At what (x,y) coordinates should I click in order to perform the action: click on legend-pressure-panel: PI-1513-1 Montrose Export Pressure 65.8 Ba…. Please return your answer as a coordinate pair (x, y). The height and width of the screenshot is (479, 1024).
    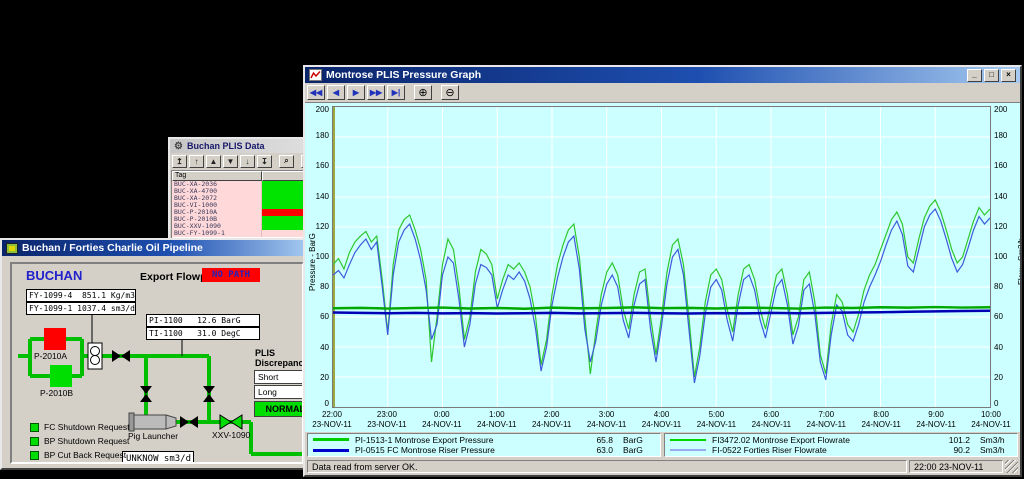
    Looking at the image, I should click on (484, 445).